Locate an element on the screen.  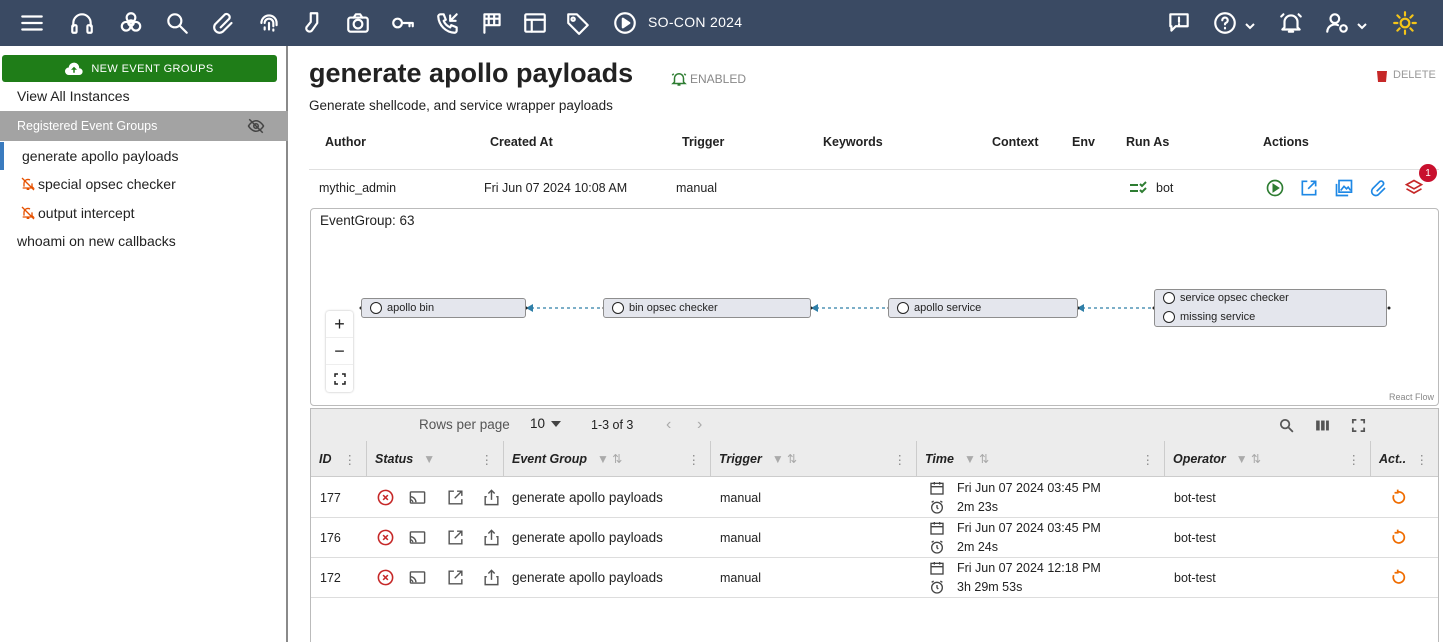
sidebar-item-output-intercept: output intercept is located at coordinates (144, 213).